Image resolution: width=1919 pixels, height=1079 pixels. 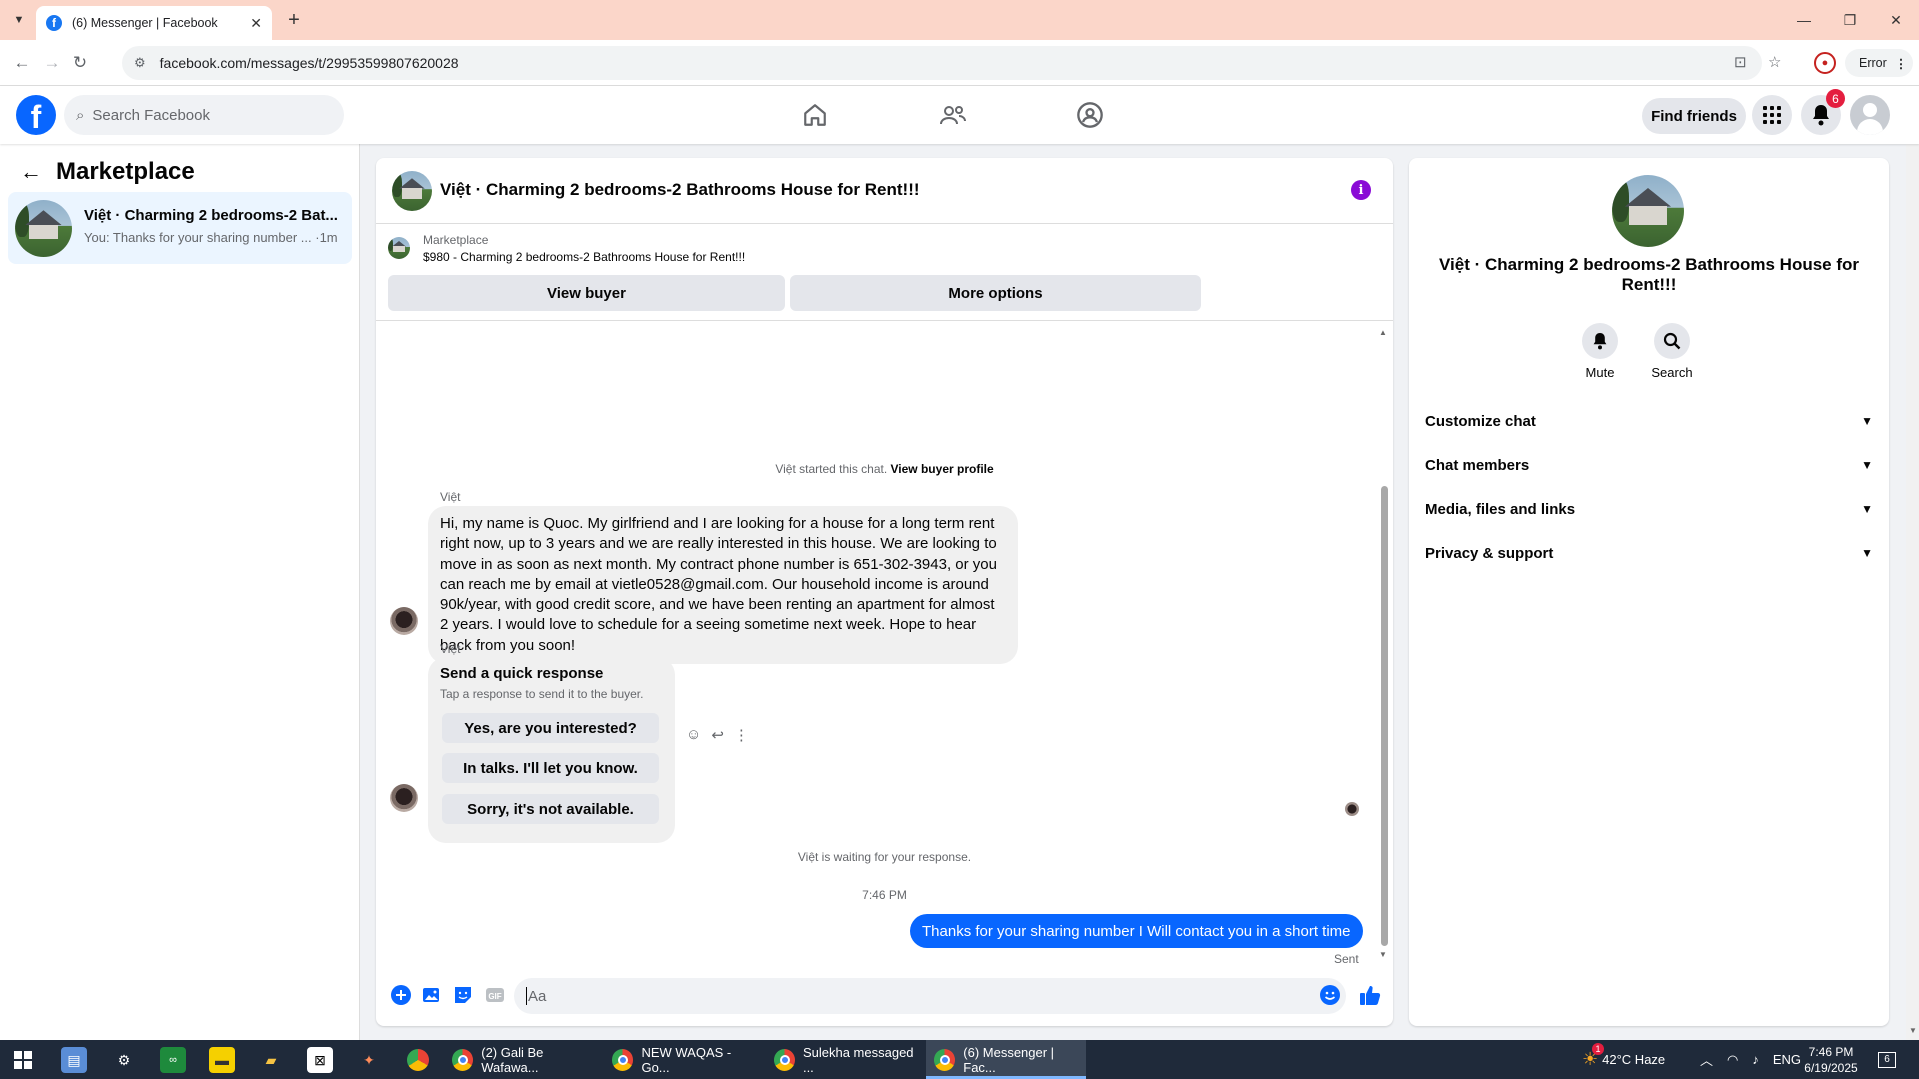 What do you see at coordinates (1600, 341) in the screenshot?
I see `mute-bell-icon` at bounding box center [1600, 341].